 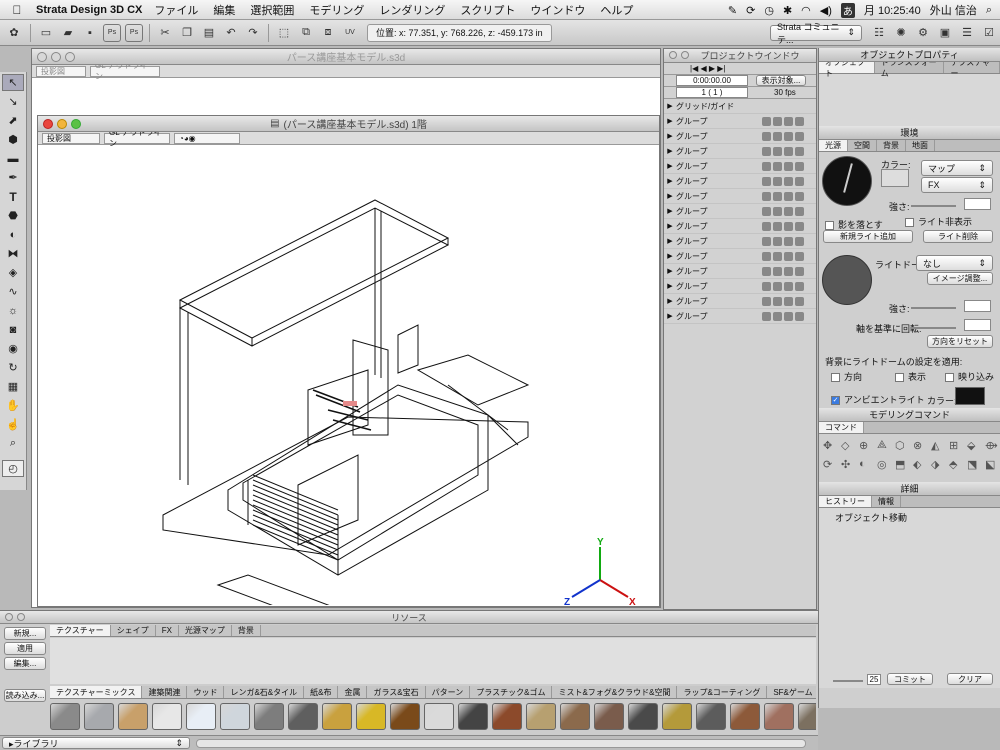 I want to click on grid-icon: ▦, so click(x=13, y=386).